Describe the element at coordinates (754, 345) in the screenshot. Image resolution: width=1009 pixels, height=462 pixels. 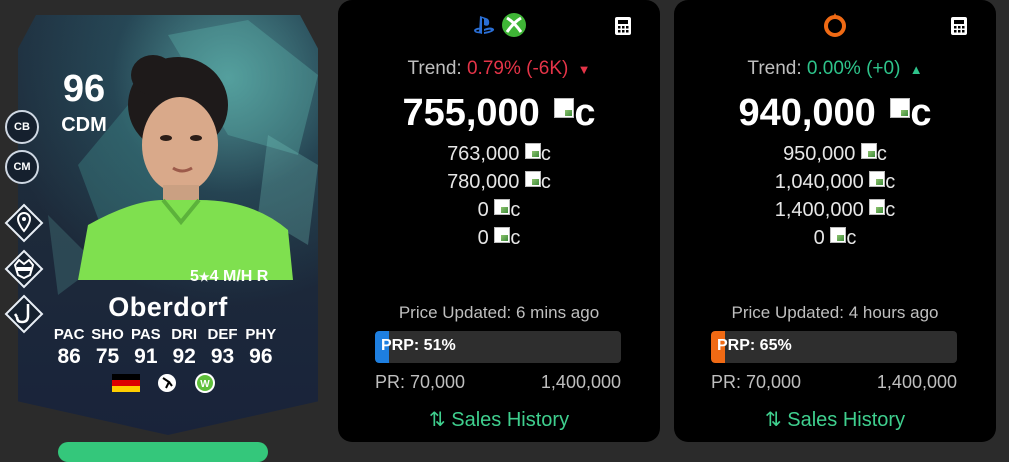
I see `prp-label: PRP: 65%` at that location.